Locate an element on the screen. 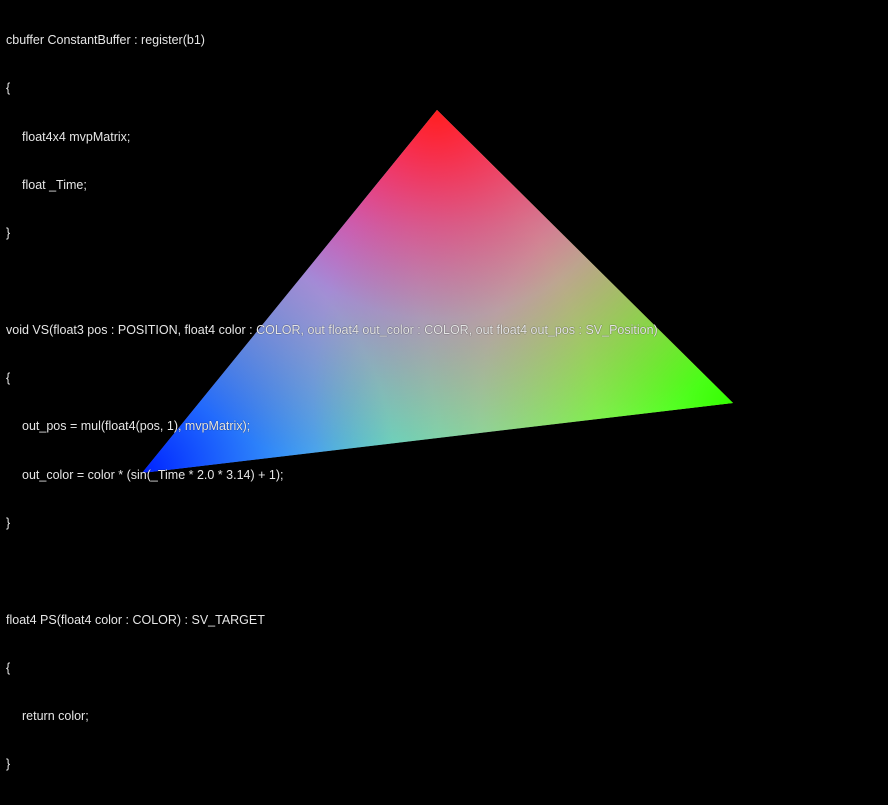 Image resolution: width=888 pixels, height=805 pixels. code-line: cbuffer ConstantBuffer : register(b1) is located at coordinates (105, 40).